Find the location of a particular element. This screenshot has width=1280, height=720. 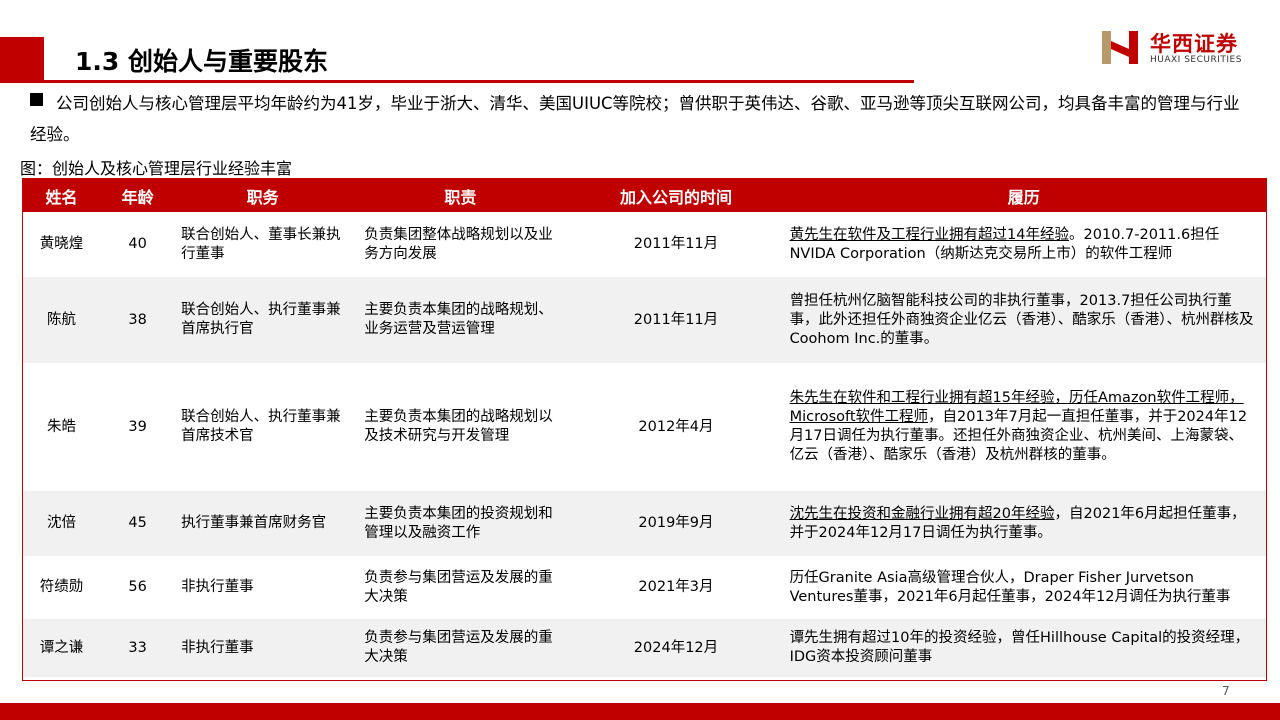

page-number: 7 is located at coordinates (1226, 691).